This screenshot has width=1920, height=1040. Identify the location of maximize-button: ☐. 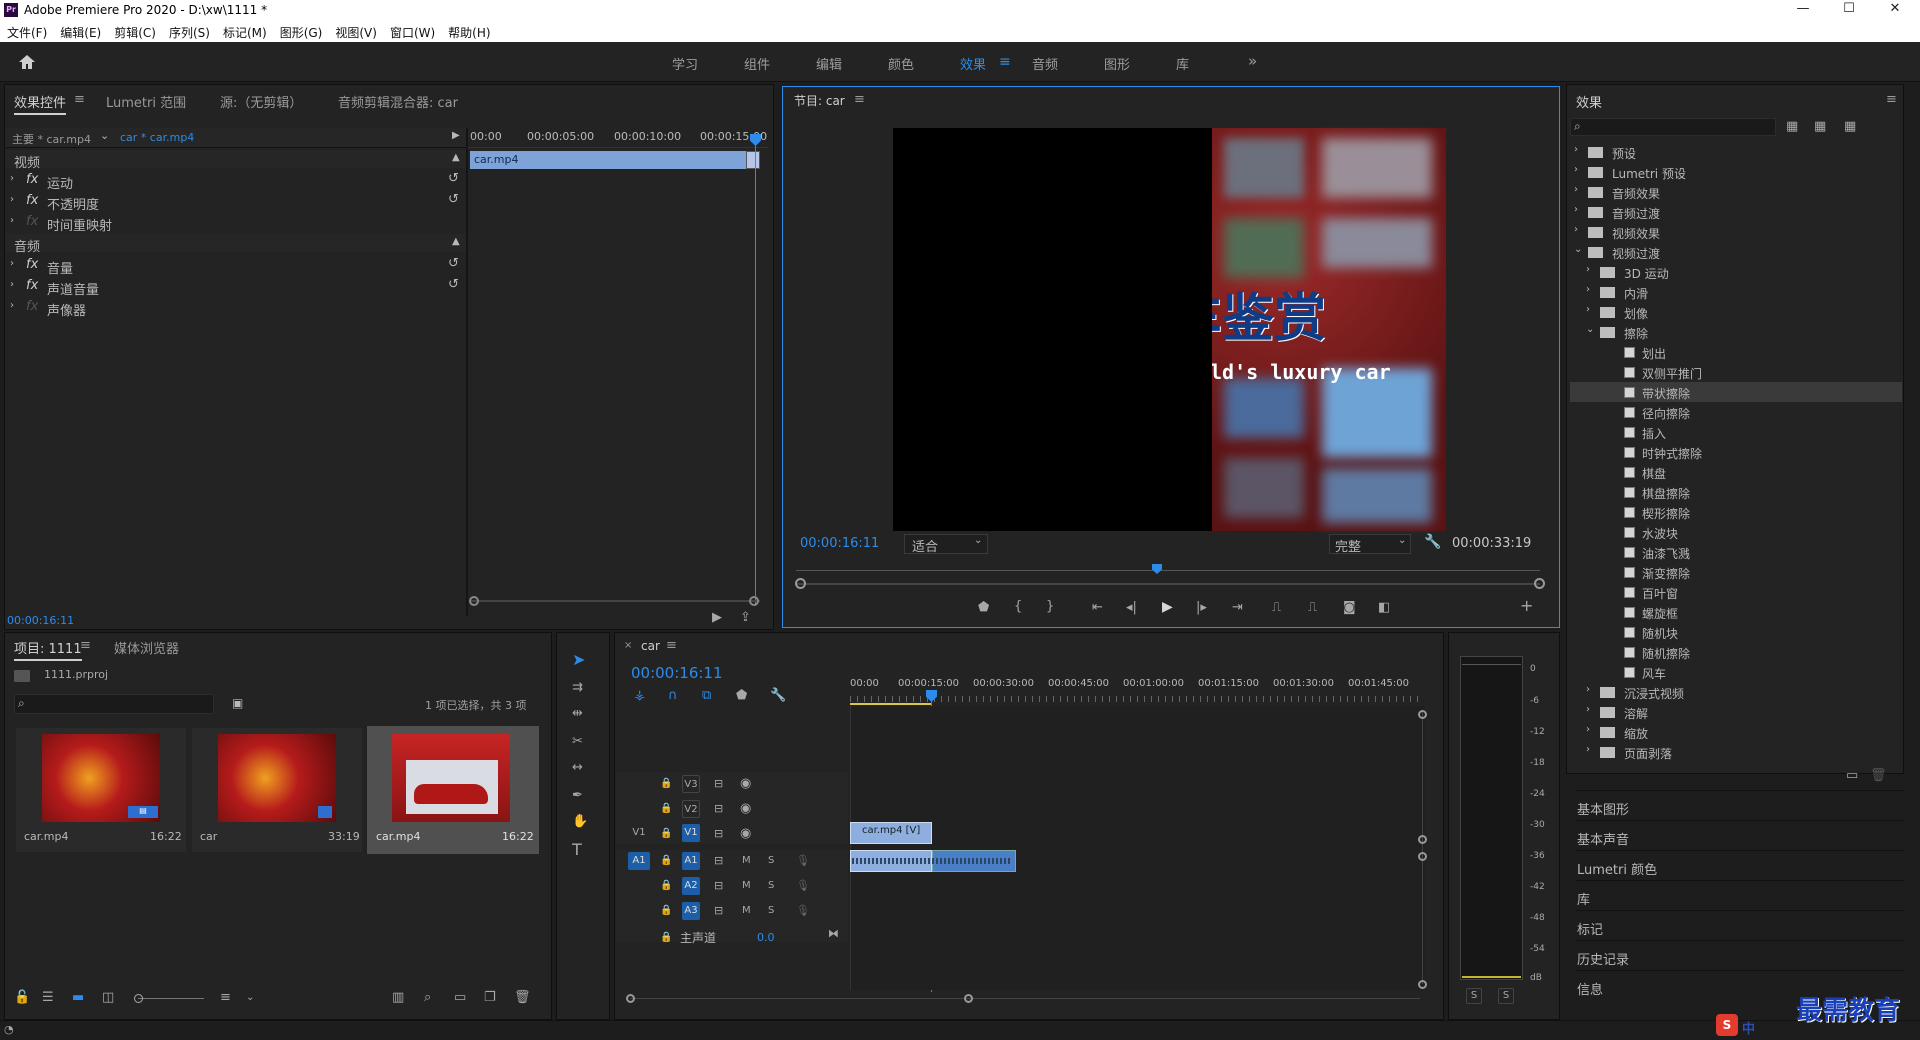
(1849, 8).